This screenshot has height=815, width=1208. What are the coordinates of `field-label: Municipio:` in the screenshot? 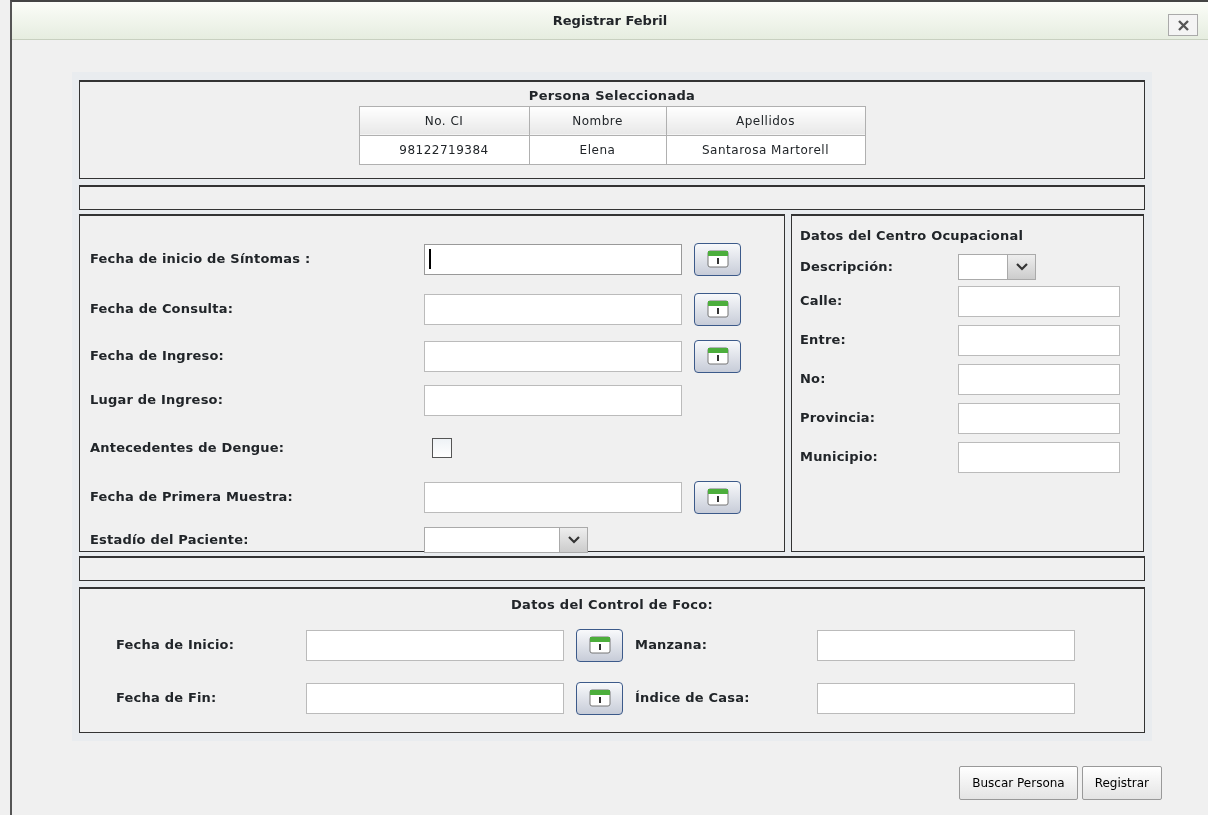 It's located at (839, 457).